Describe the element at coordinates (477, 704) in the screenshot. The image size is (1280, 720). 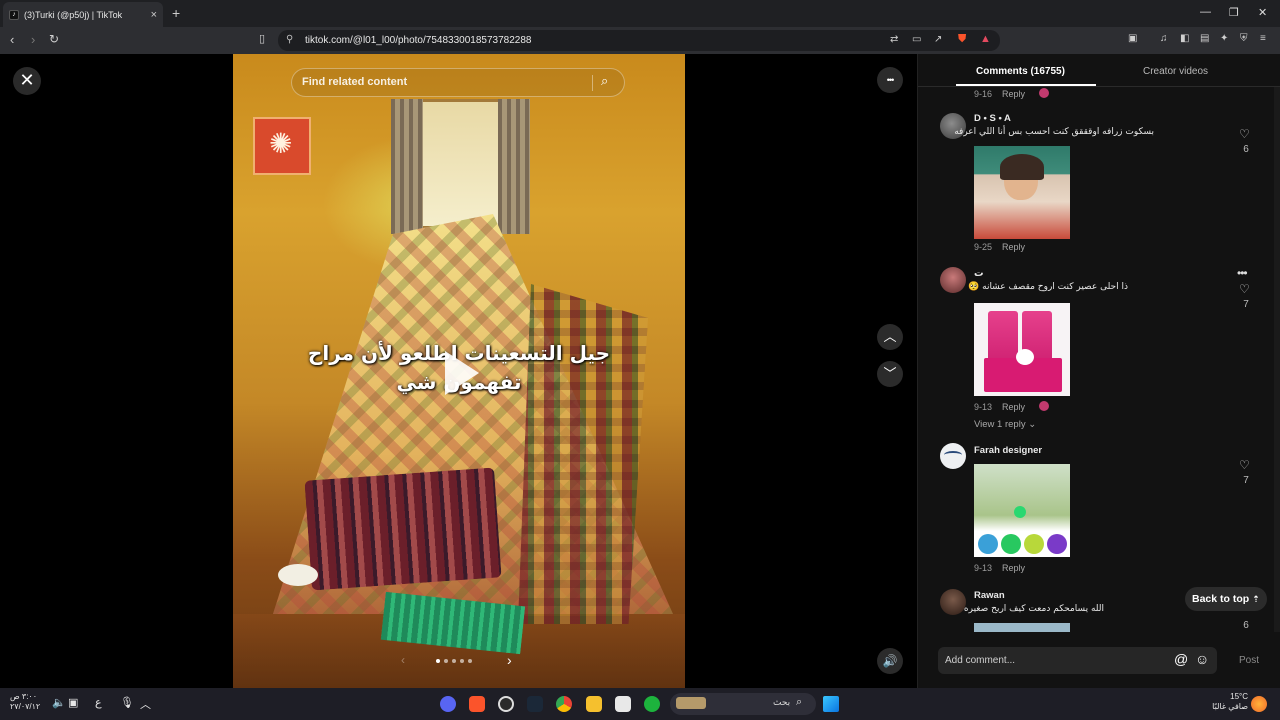
I see `brave-browser-icon` at that location.